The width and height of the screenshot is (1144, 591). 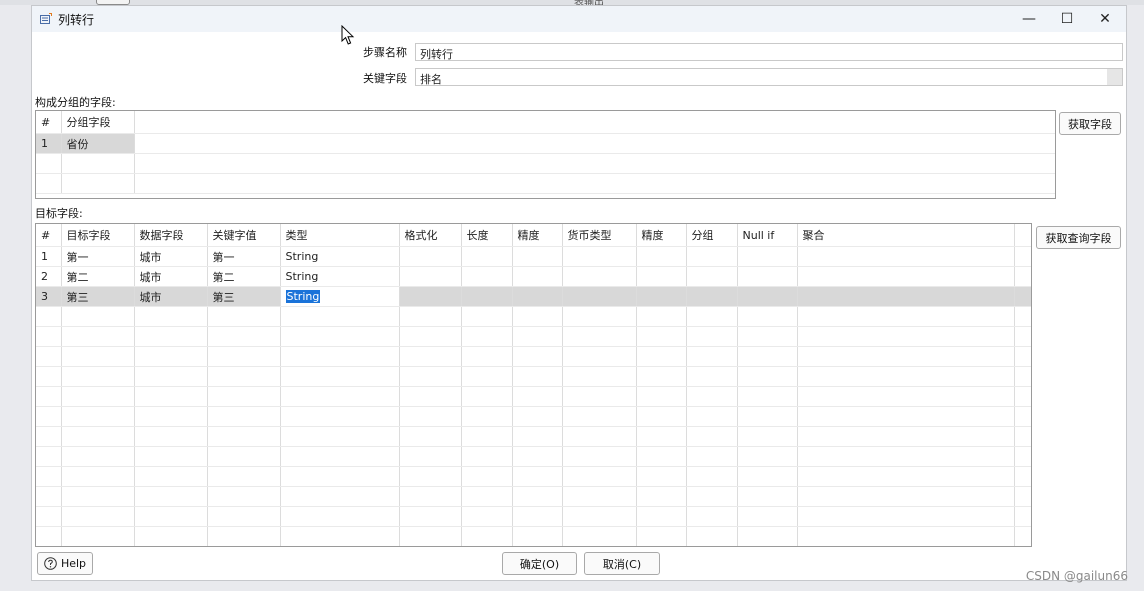 What do you see at coordinates (1029, 19) in the screenshot?
I see `minimize-button: —` at bounding box center [1029, 19].